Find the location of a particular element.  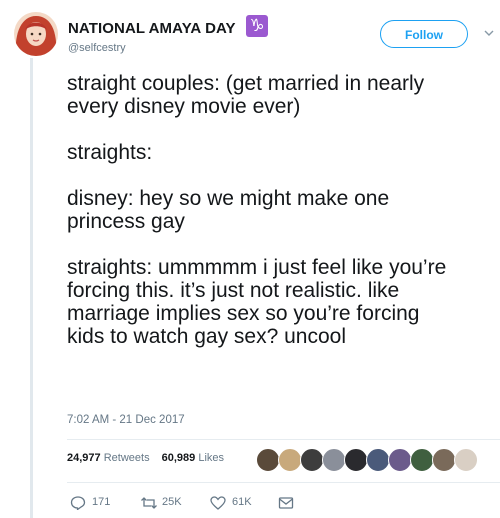

retweet-icon is located at coordinates (149, 503).